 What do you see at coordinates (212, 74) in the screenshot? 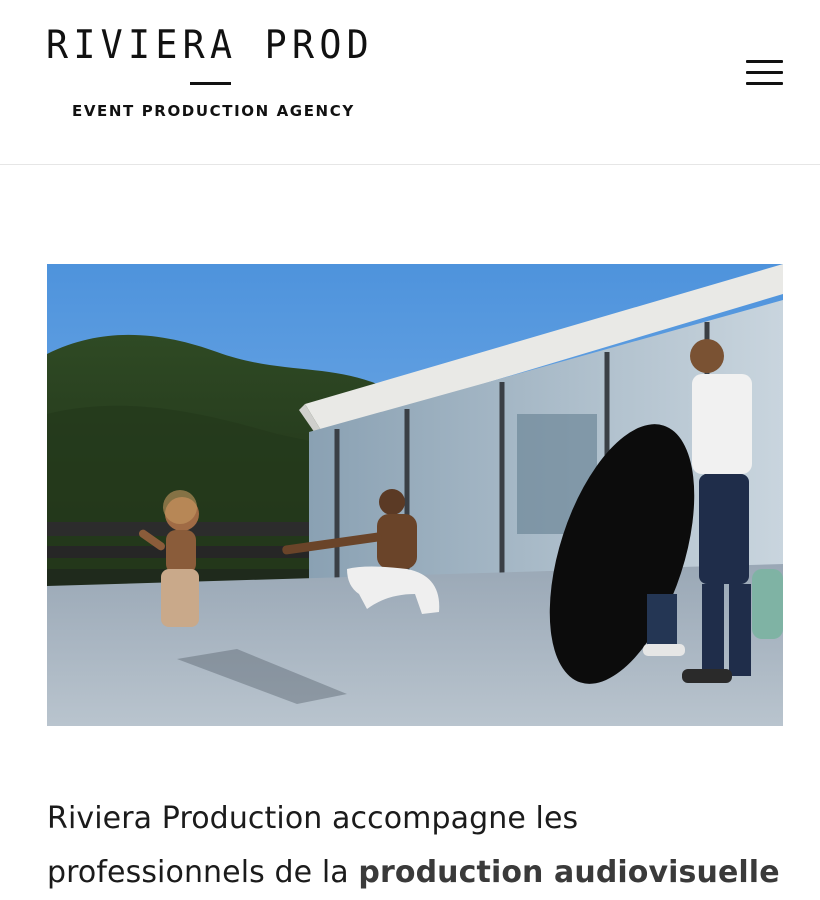
I see `site-logo: RIVIERA PROD EVENT PRODUCTION AGENCY` at bounding box center [212, 74].